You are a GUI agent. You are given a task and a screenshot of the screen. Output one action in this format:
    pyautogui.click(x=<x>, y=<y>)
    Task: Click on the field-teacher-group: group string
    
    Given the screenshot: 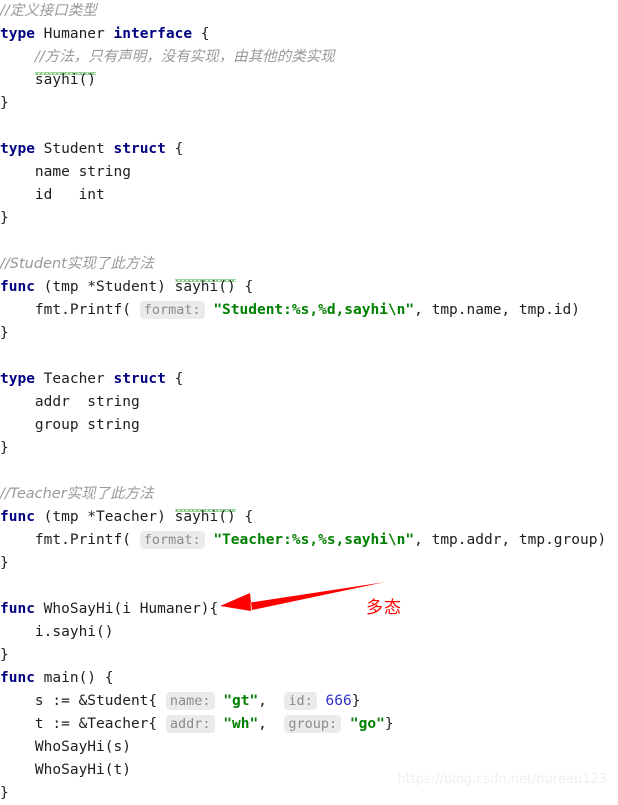 What is the action you would take?
    pyautogui.click(x=70, y=425)
    